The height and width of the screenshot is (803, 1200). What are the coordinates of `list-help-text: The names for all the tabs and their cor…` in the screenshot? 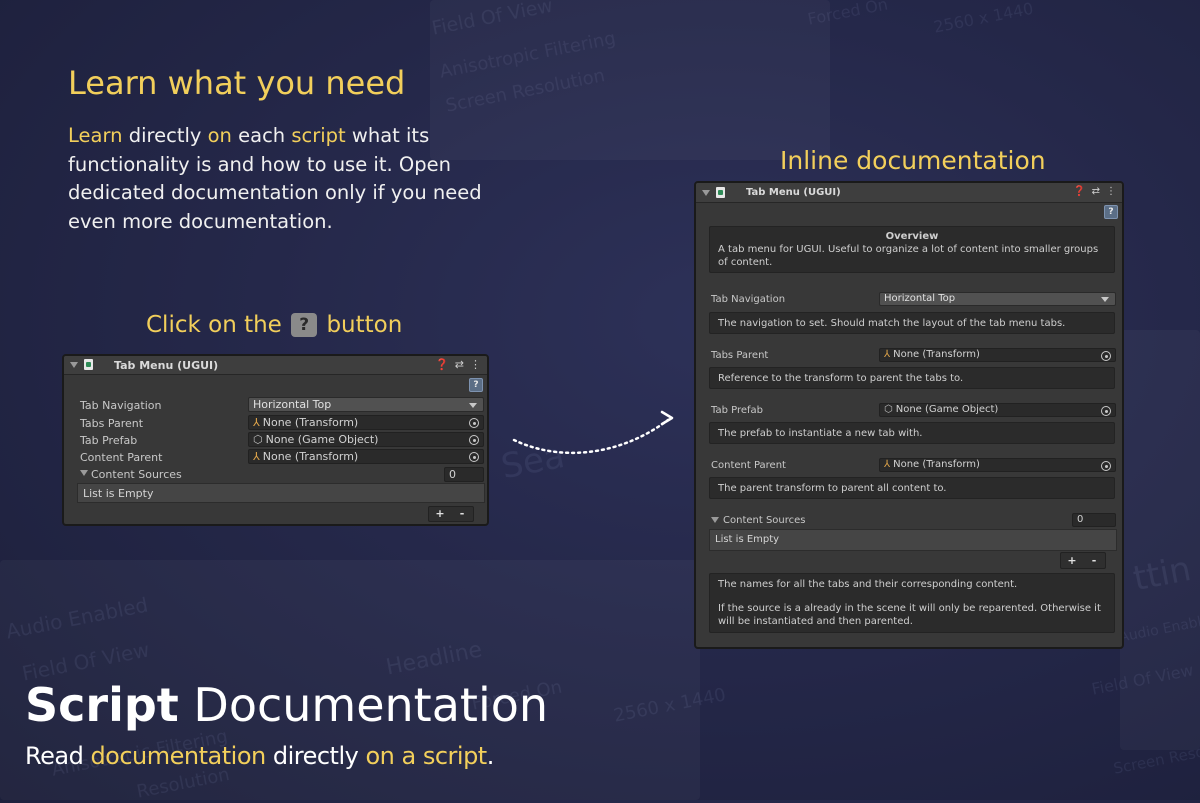 It's located at (868, 584).